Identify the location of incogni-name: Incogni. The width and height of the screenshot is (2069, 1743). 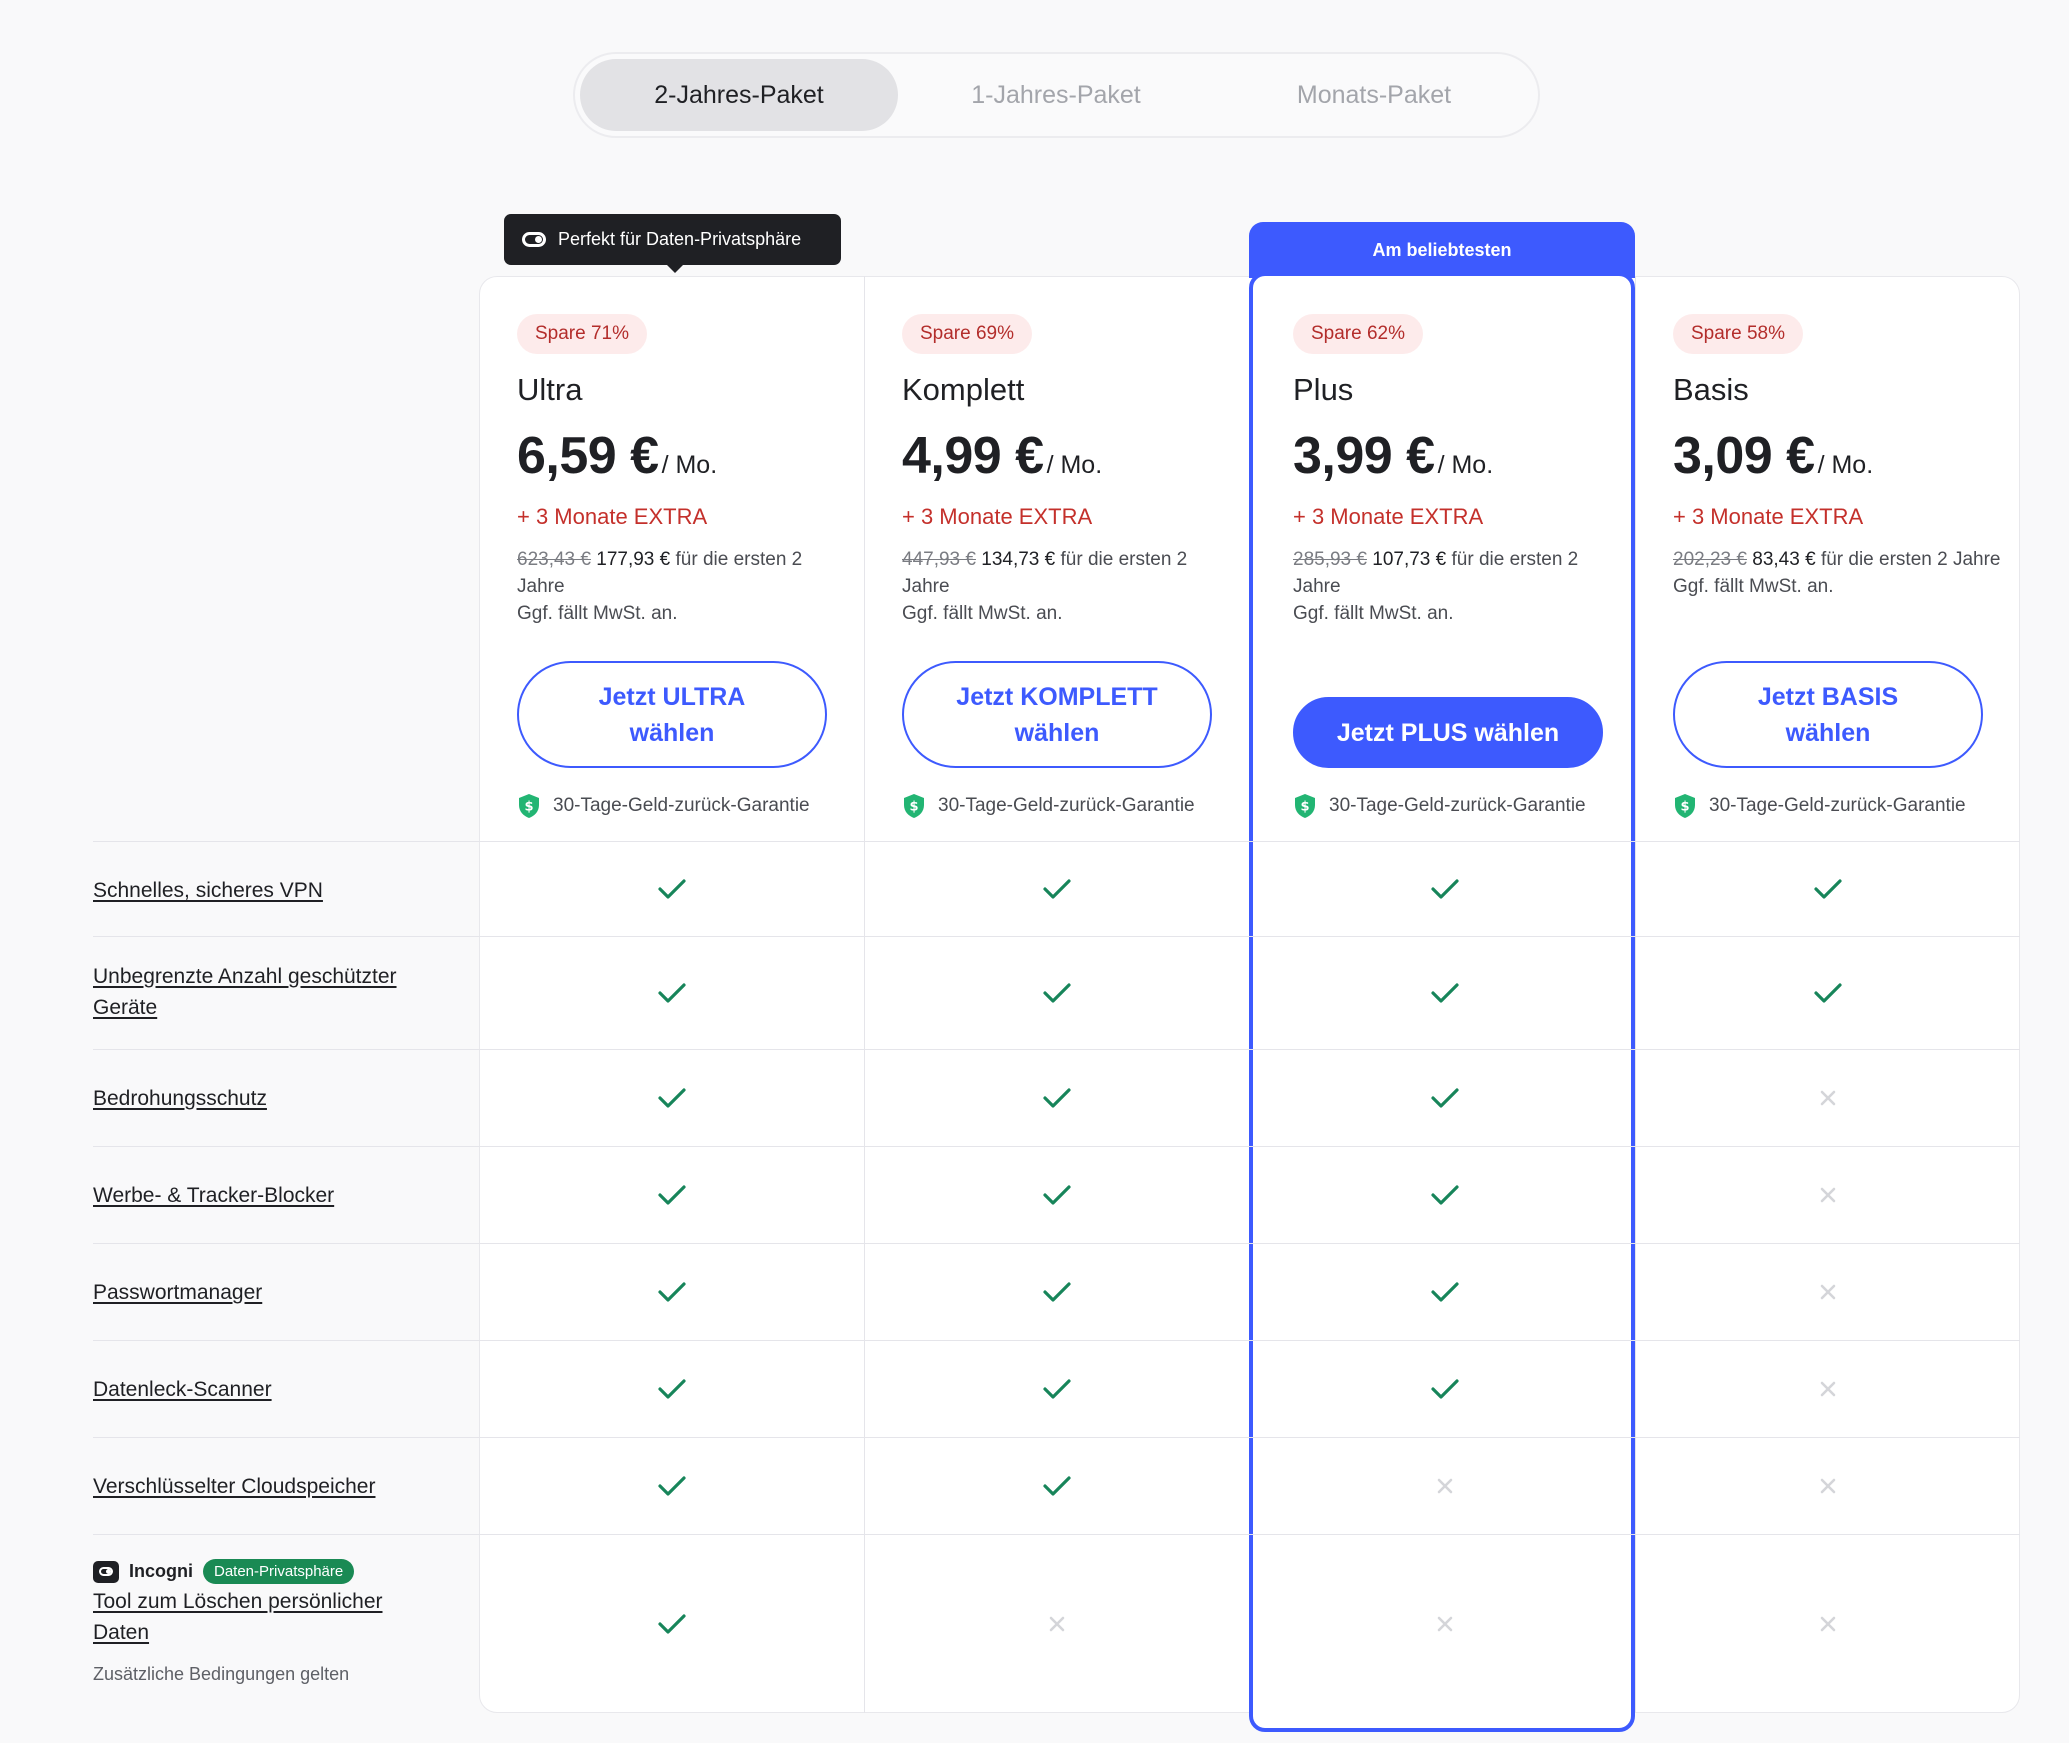
(161, 1571).